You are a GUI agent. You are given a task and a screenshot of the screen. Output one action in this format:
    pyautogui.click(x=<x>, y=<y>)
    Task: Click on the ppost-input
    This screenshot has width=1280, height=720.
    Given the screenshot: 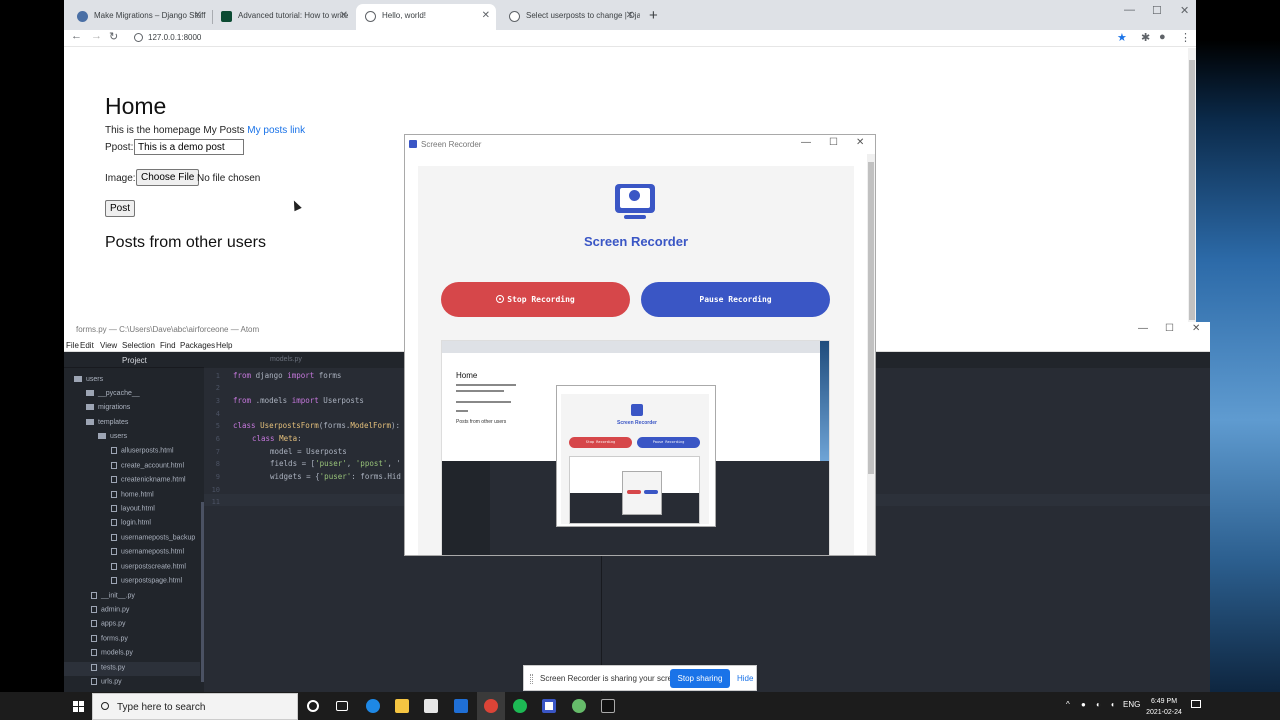 What is the action you would take?
    pyautogui.click(x=189, y=147)
    